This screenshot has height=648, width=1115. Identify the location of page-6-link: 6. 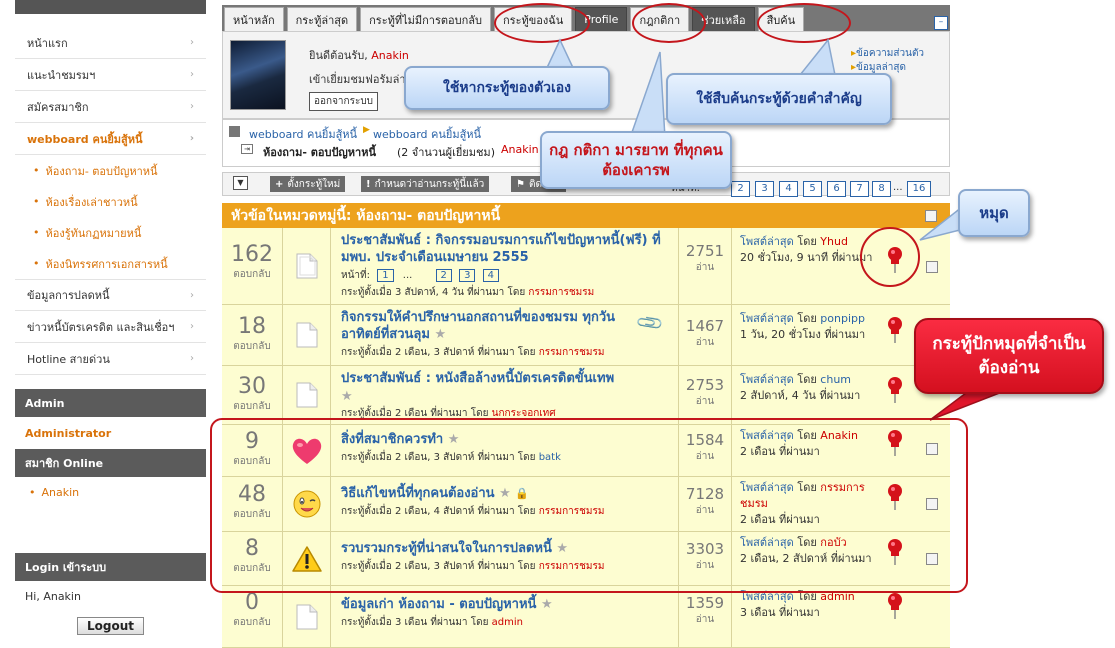
(836, 189).